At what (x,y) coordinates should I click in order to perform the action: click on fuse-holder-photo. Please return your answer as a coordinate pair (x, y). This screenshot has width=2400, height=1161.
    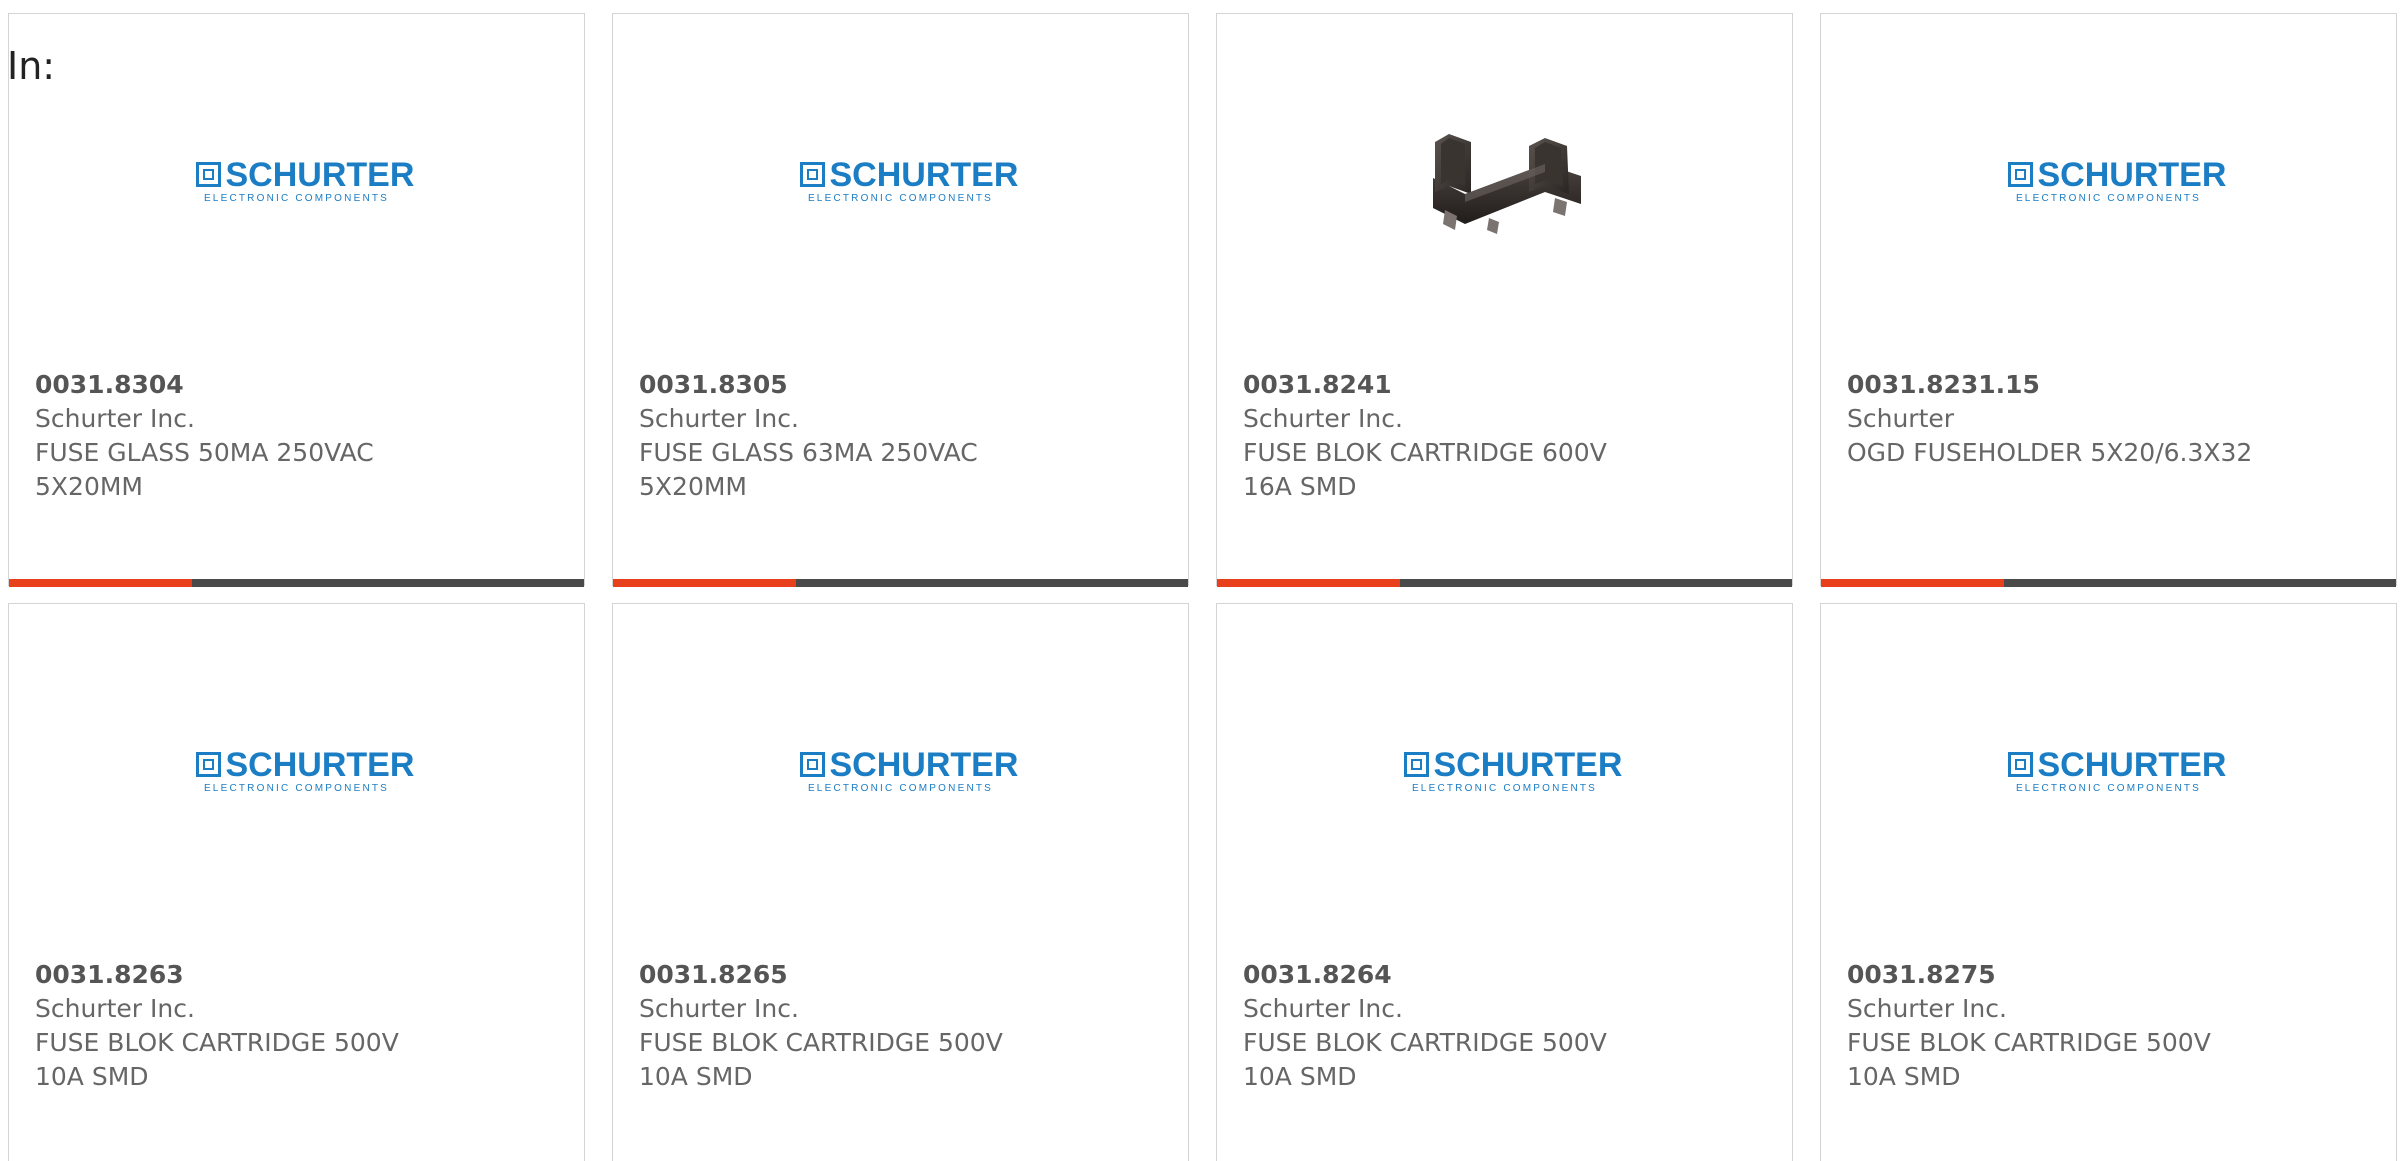
    Looking at the image, I should click on (1506, 183).